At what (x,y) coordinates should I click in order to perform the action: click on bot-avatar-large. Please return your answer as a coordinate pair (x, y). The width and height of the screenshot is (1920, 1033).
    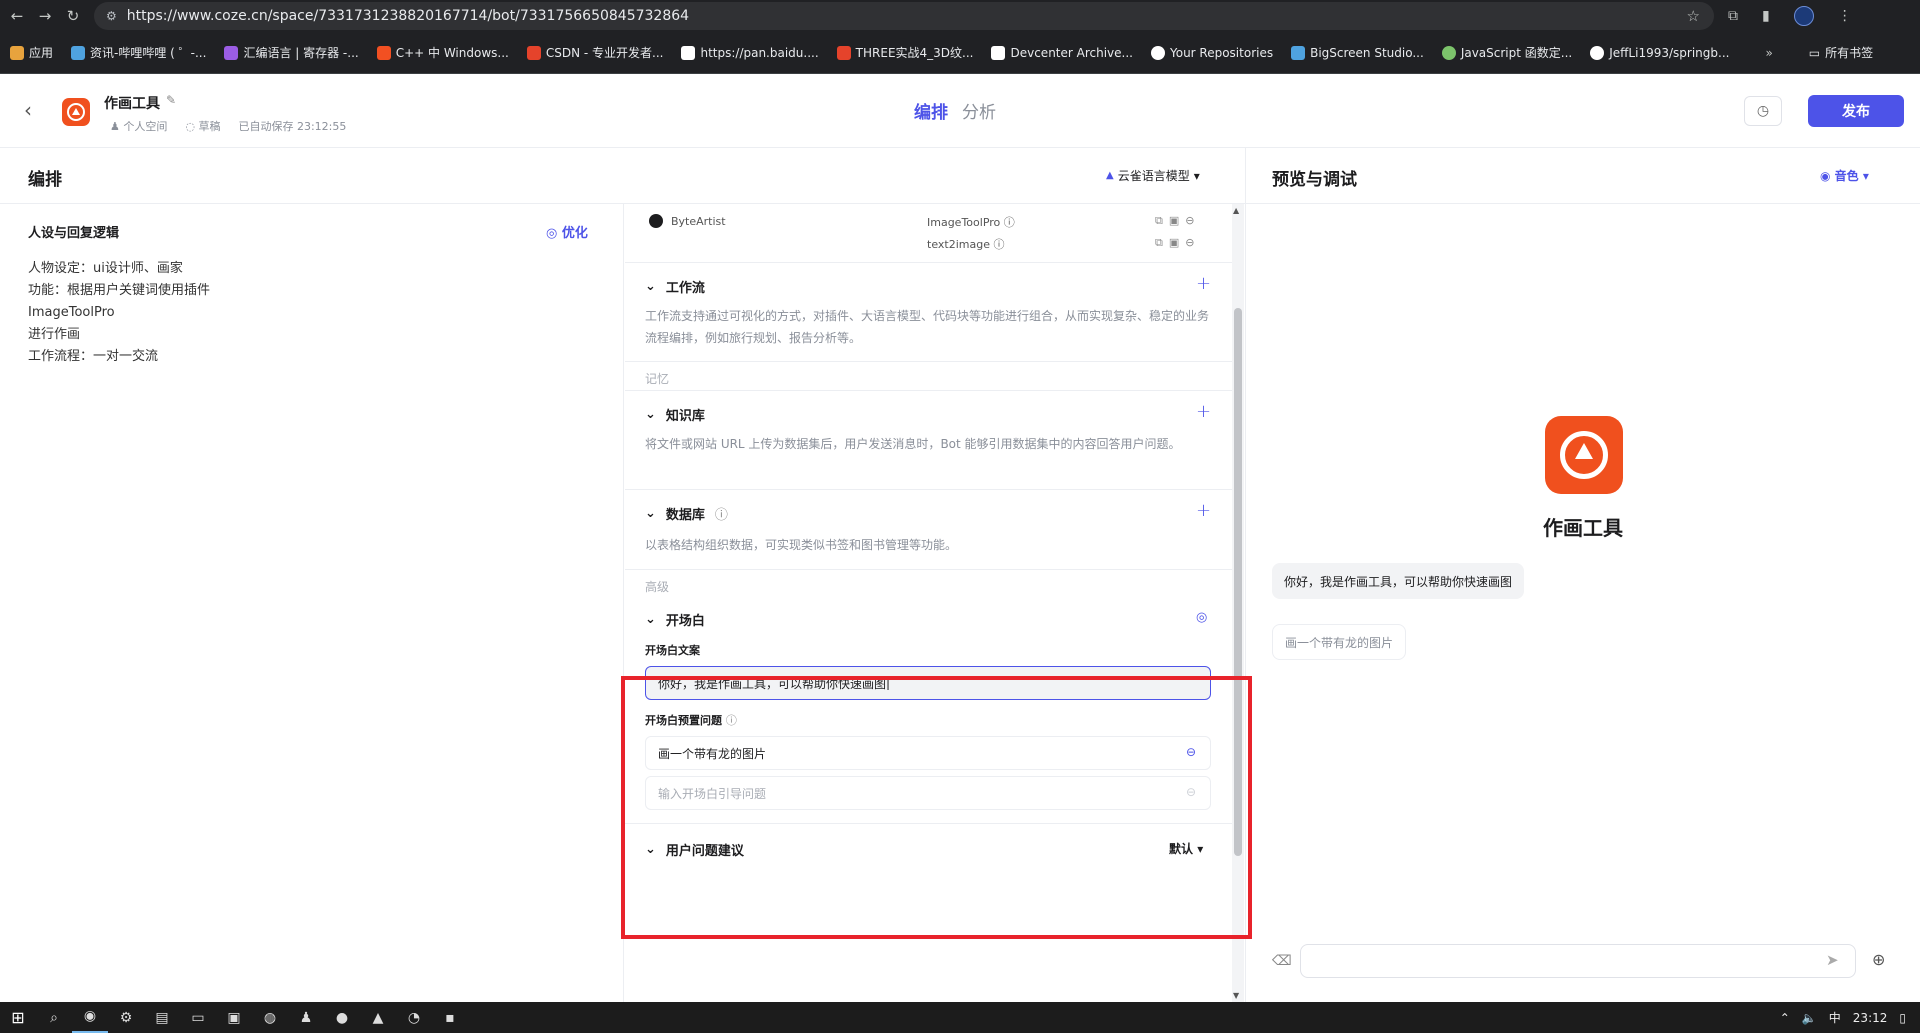
    Looking at the image, I should click on (1584, 455).